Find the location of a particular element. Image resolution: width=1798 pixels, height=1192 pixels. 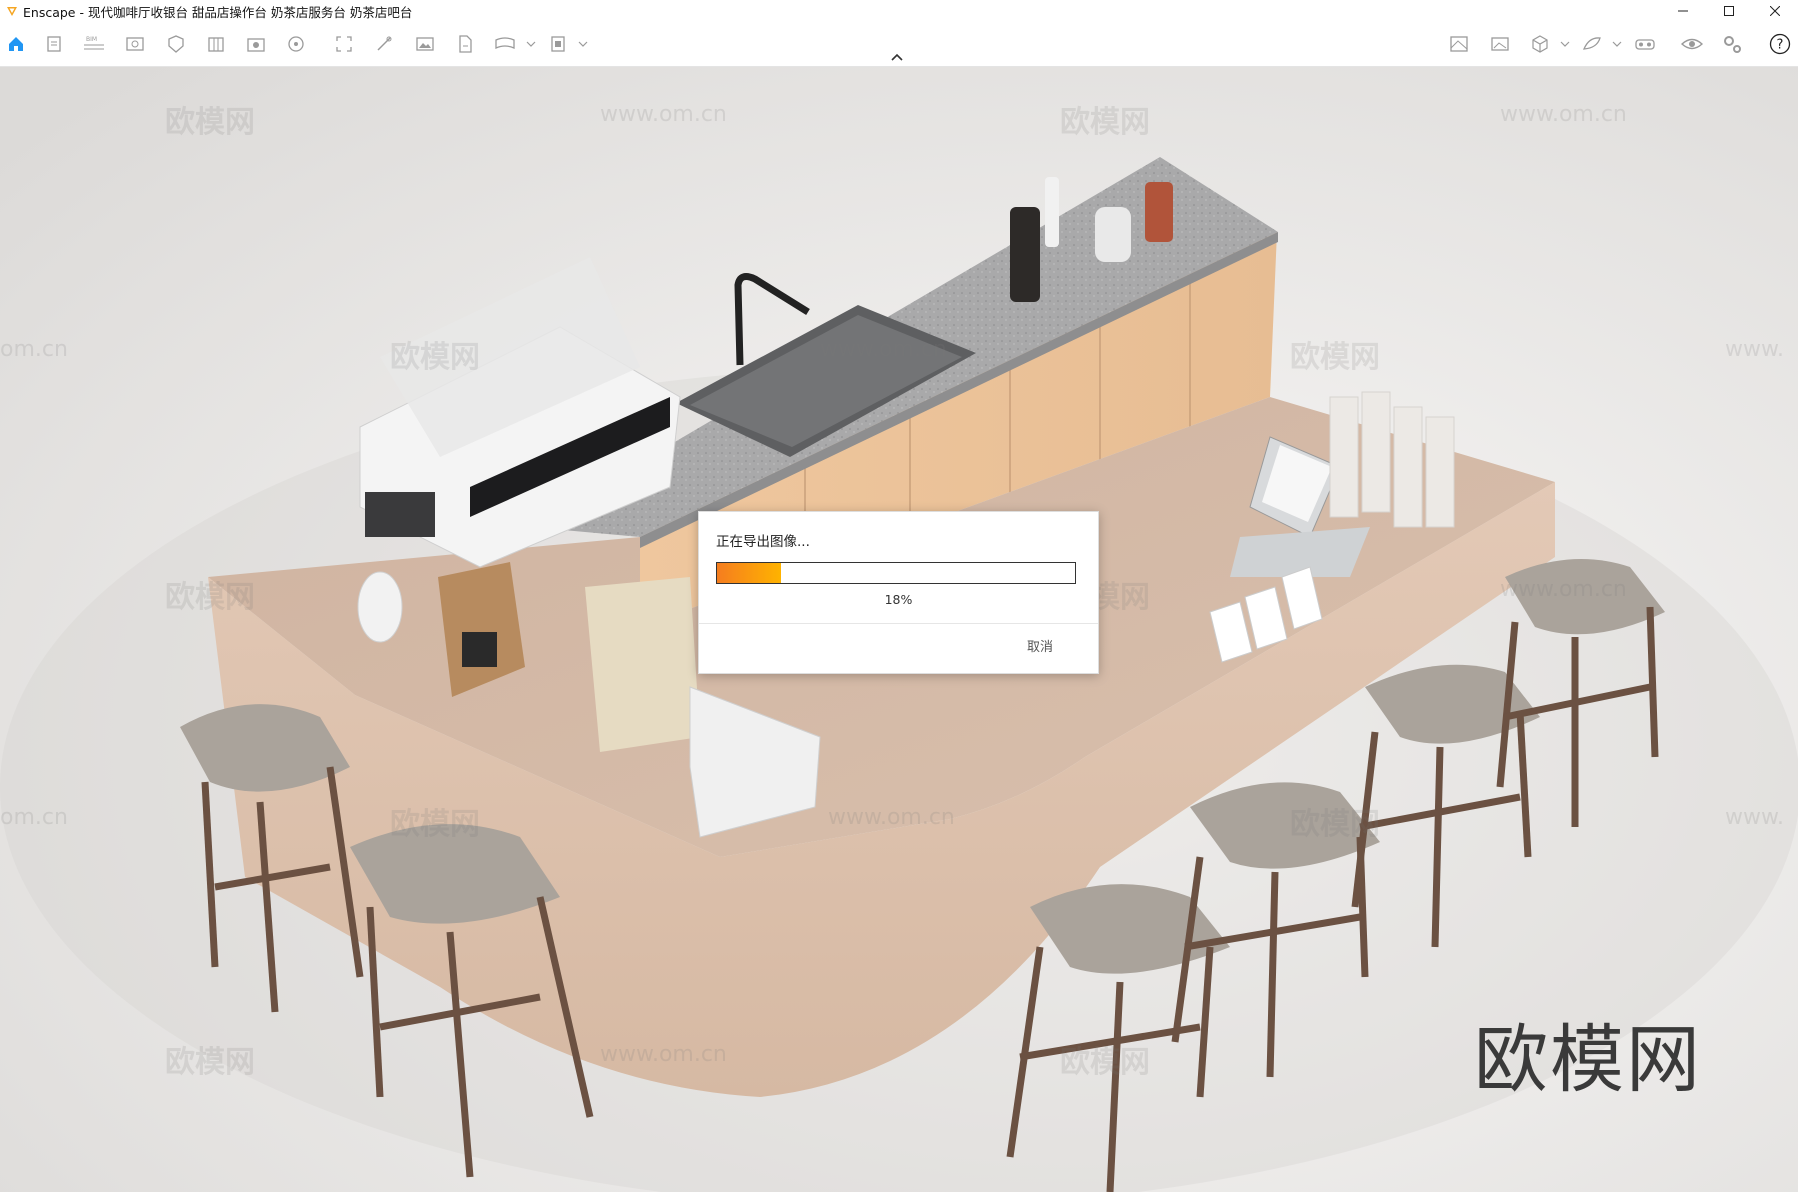

map-button is located at coordinates (1459, 44).